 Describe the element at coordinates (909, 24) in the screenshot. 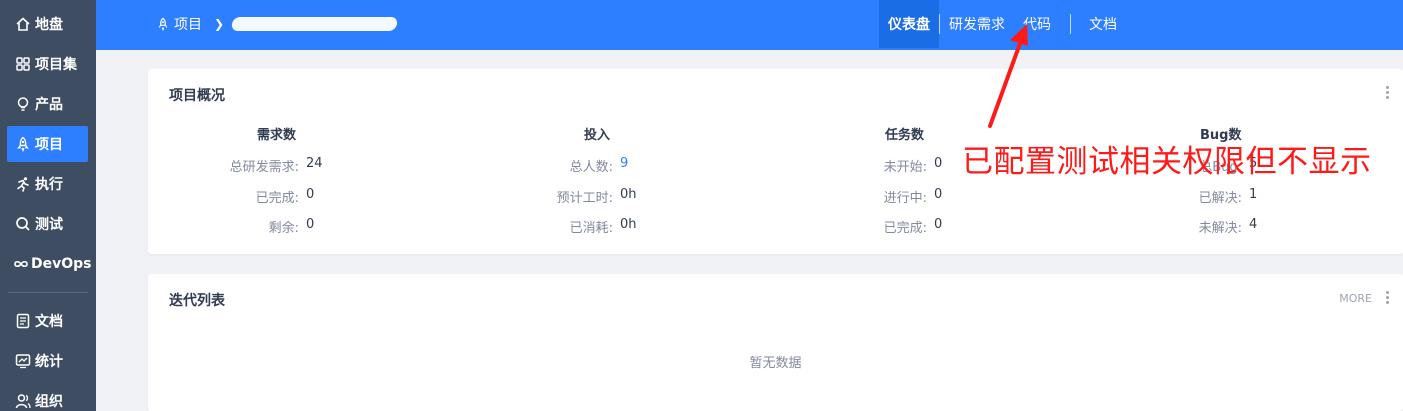

I see `tab-dashboard: 仪表盘` at that location.